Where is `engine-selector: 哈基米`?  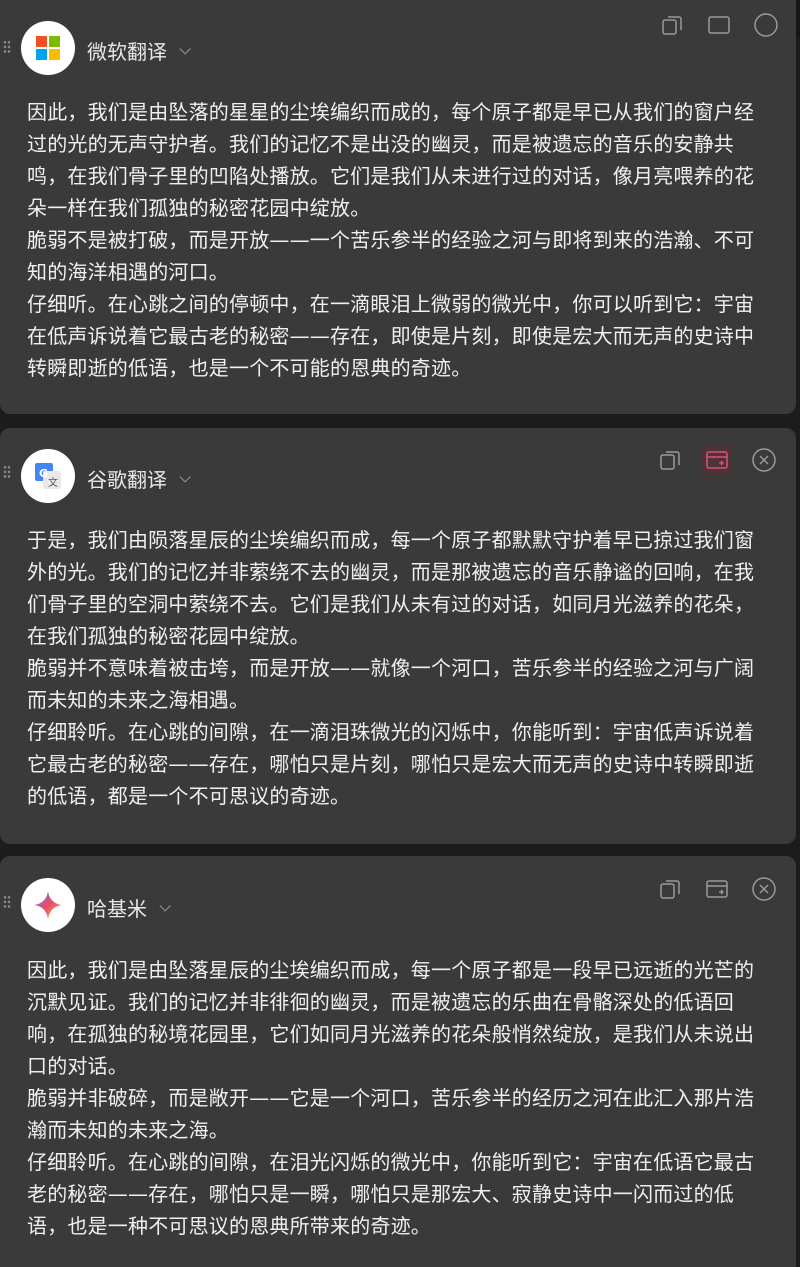 engine-selector: 哈基米 is located at coordinates (129, 907).